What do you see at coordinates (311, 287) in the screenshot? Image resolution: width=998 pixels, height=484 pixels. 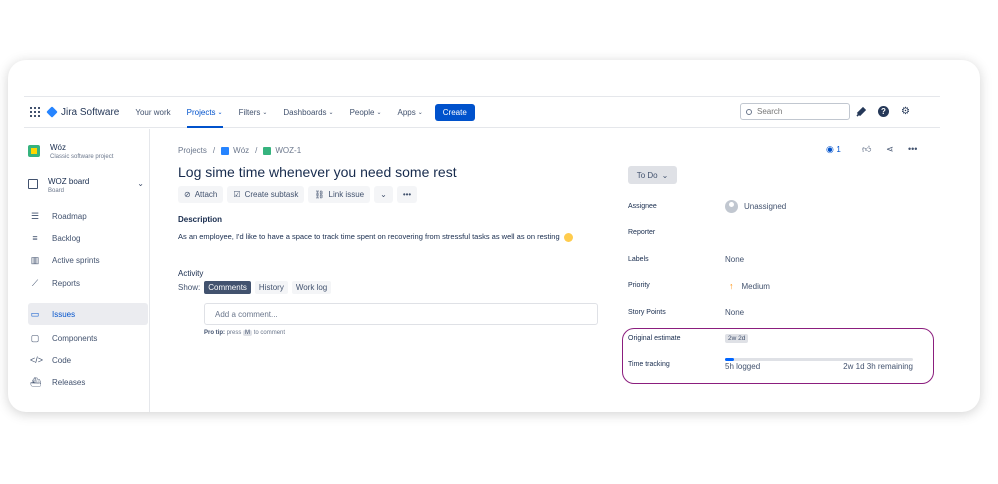 I see `tab-work-log: Work log` at bounding box center [311, 287].